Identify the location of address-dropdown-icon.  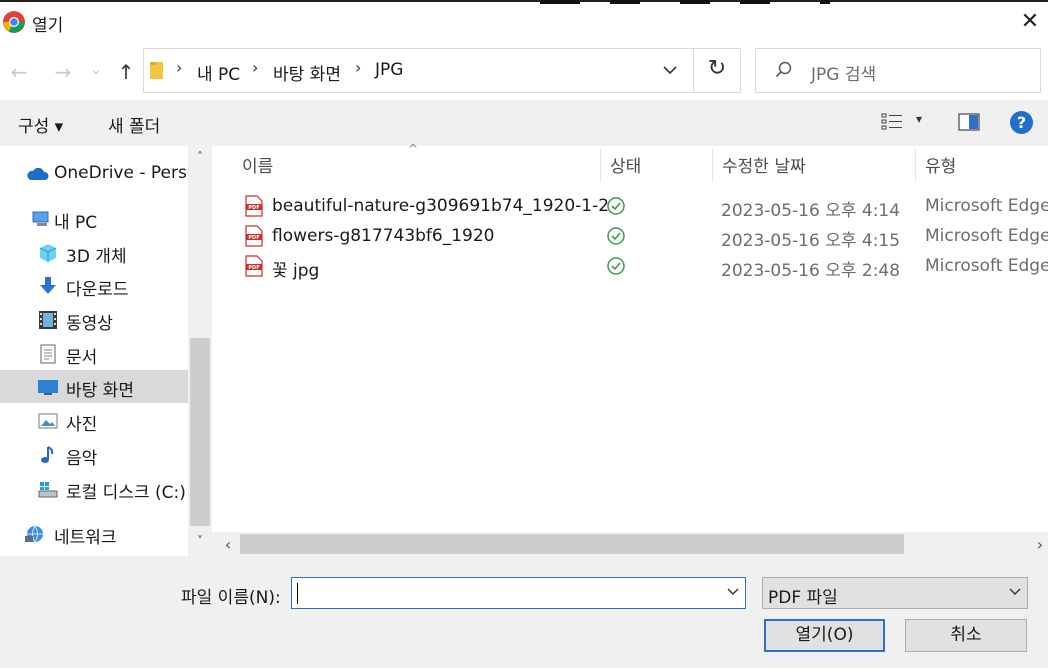
(670, 70).